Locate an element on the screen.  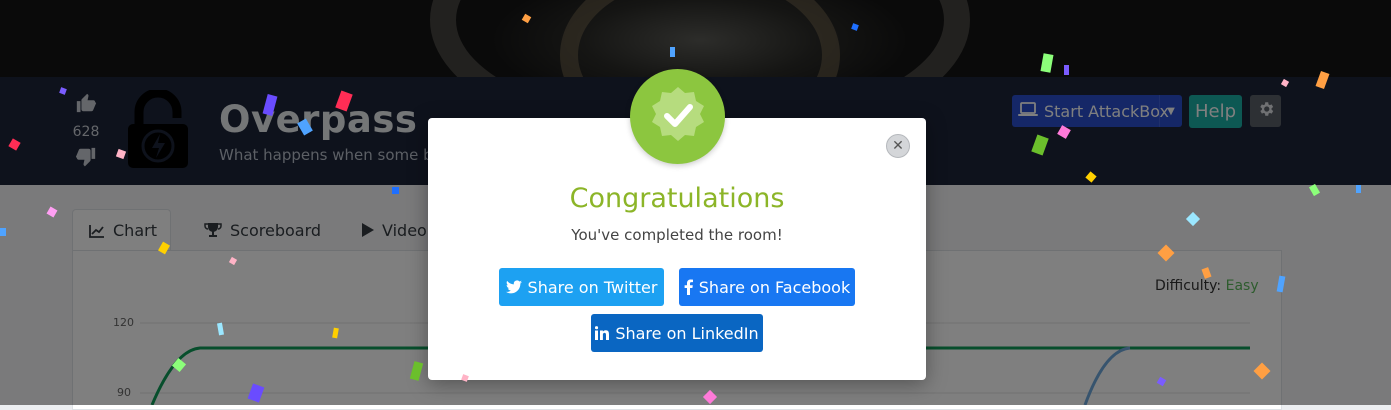
check-badge-icon is located at coordinates (678, 117).